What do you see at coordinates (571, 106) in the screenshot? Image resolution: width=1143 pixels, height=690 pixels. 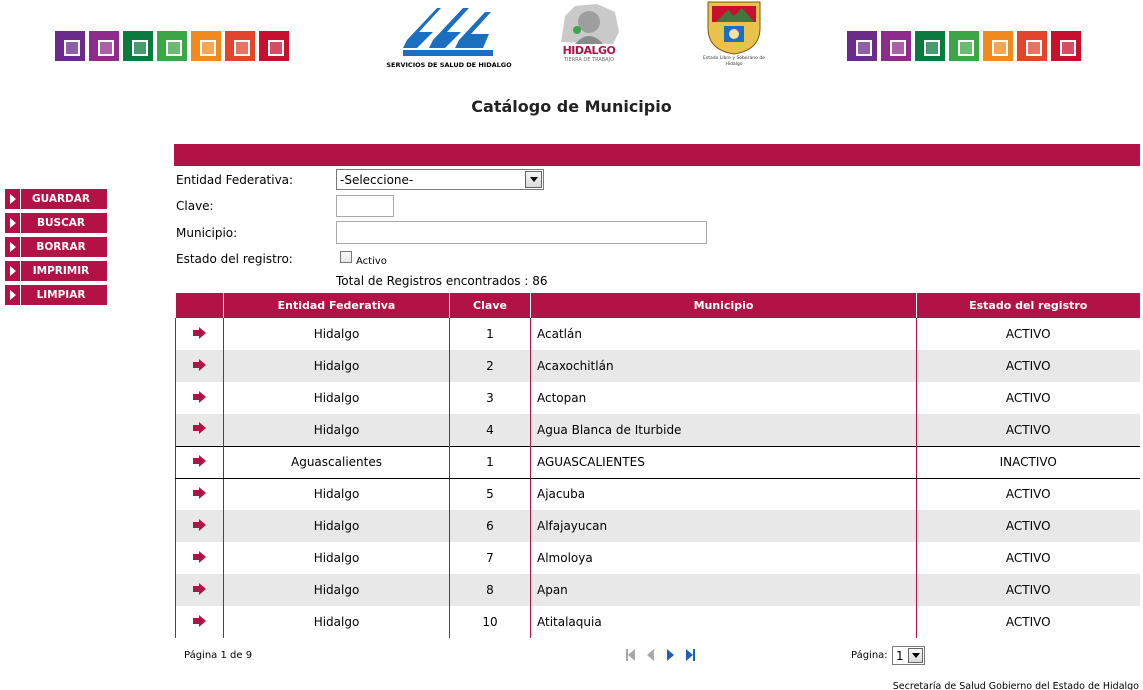 I see `page-title: Catálogo de Municipio` at bounding box center [571, 106].